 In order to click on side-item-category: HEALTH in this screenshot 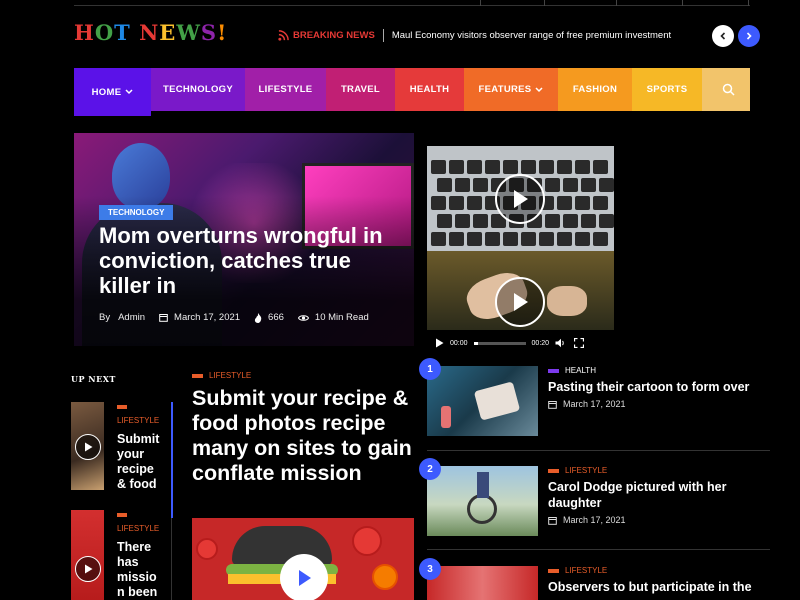, I will do `click(572, 370)`.